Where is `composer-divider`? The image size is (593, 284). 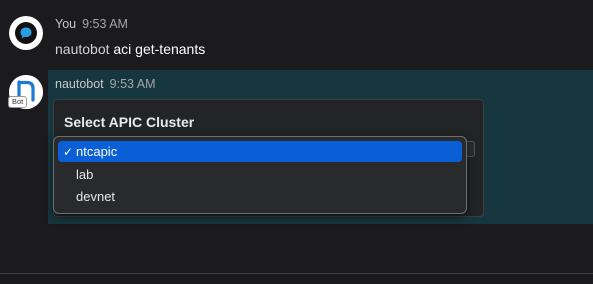
composer-divider is located at coordinates (296, 273).